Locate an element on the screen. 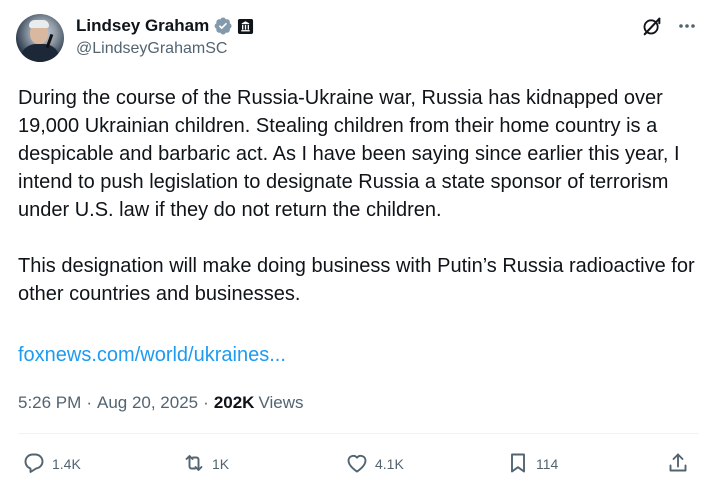  bookmark-count: 114 is located at coordinates (547, 464).